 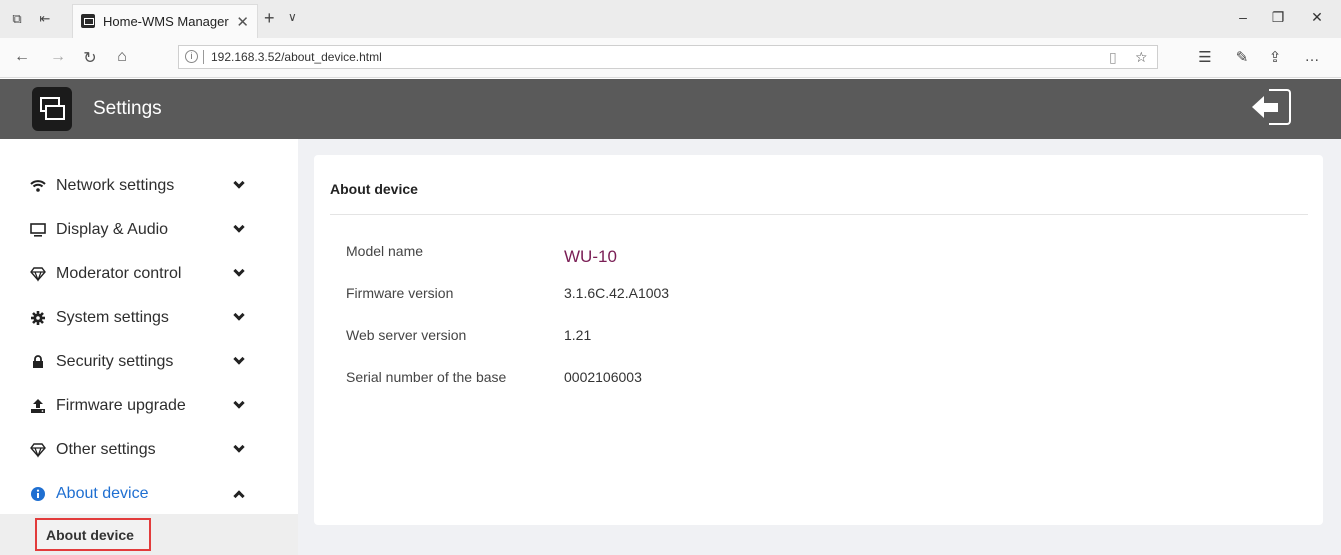 I want to click on sidebar-item-other-settings: Other settings, so click(x=149, y=450).